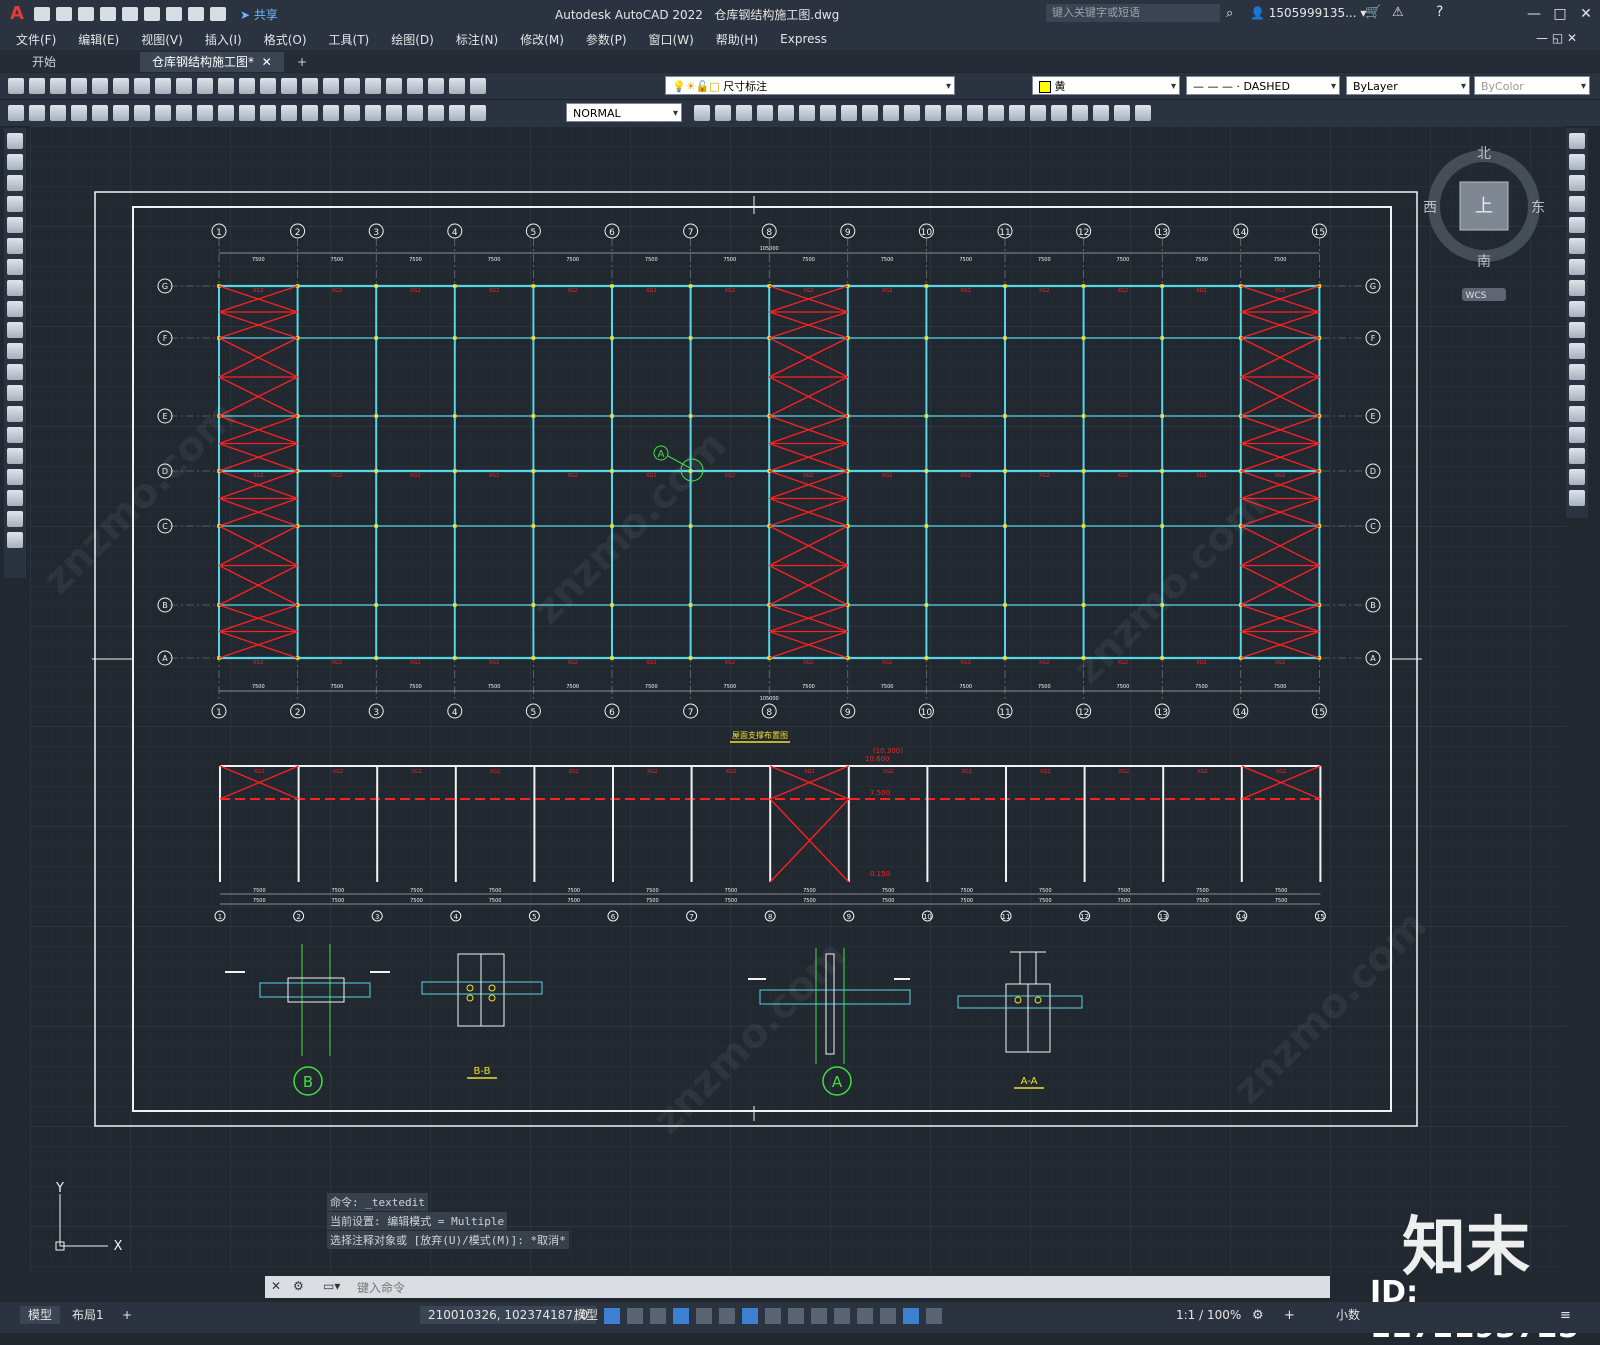  What do you see at coordinates (796, 1316) in the screenshot?
I see `transparency-toggle-icon` at bounding box center [796, 1316].